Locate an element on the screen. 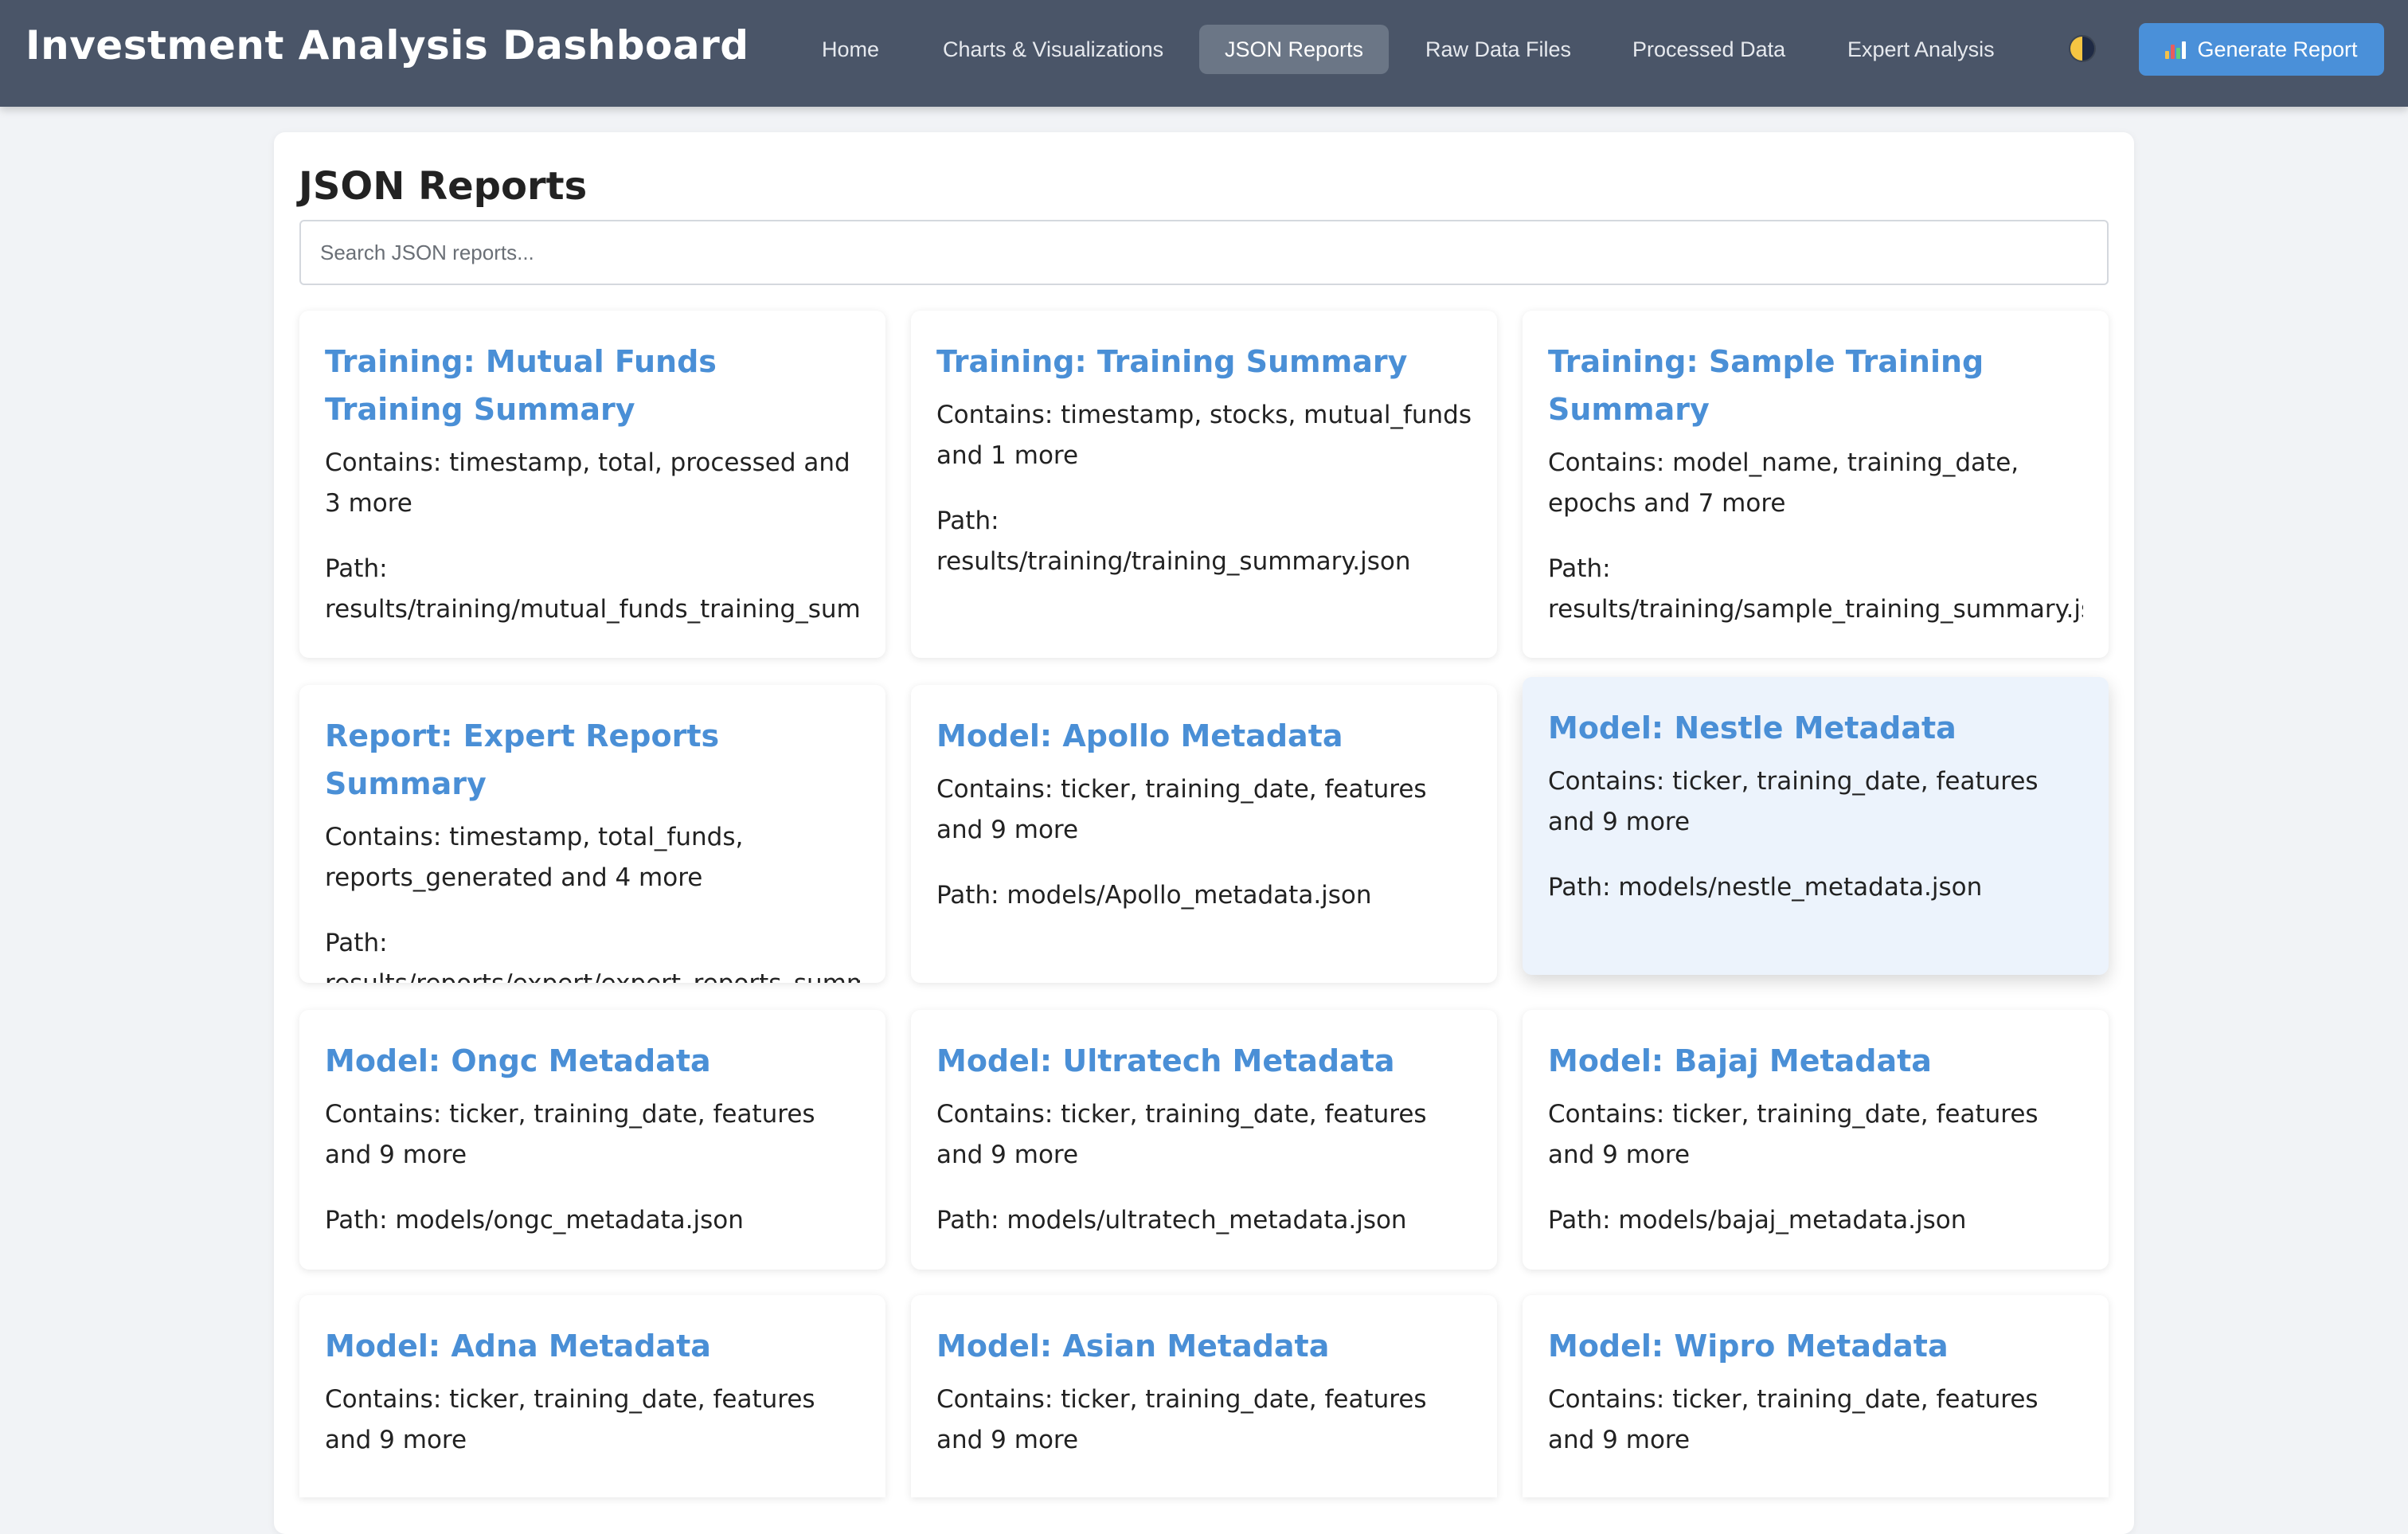 This screenshot has width=2408, height=1534. search-input is located at coordinates (1204, 252).